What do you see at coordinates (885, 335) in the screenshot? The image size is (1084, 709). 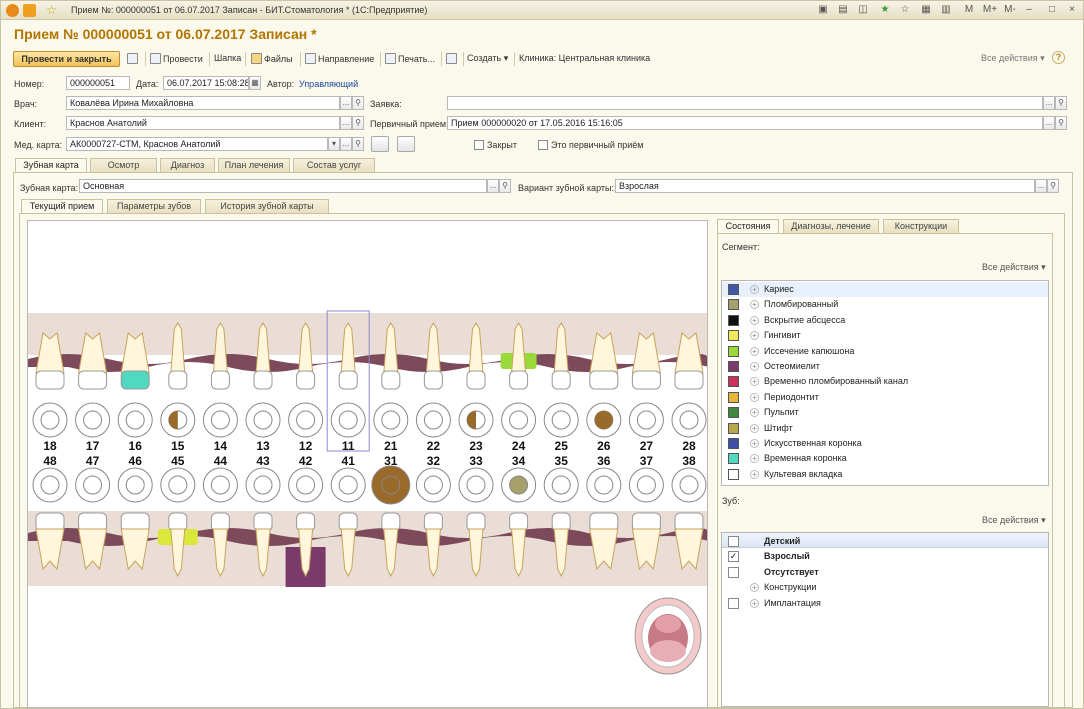 I see `state-item: + Гингивит` at bounding box center [885, 335].